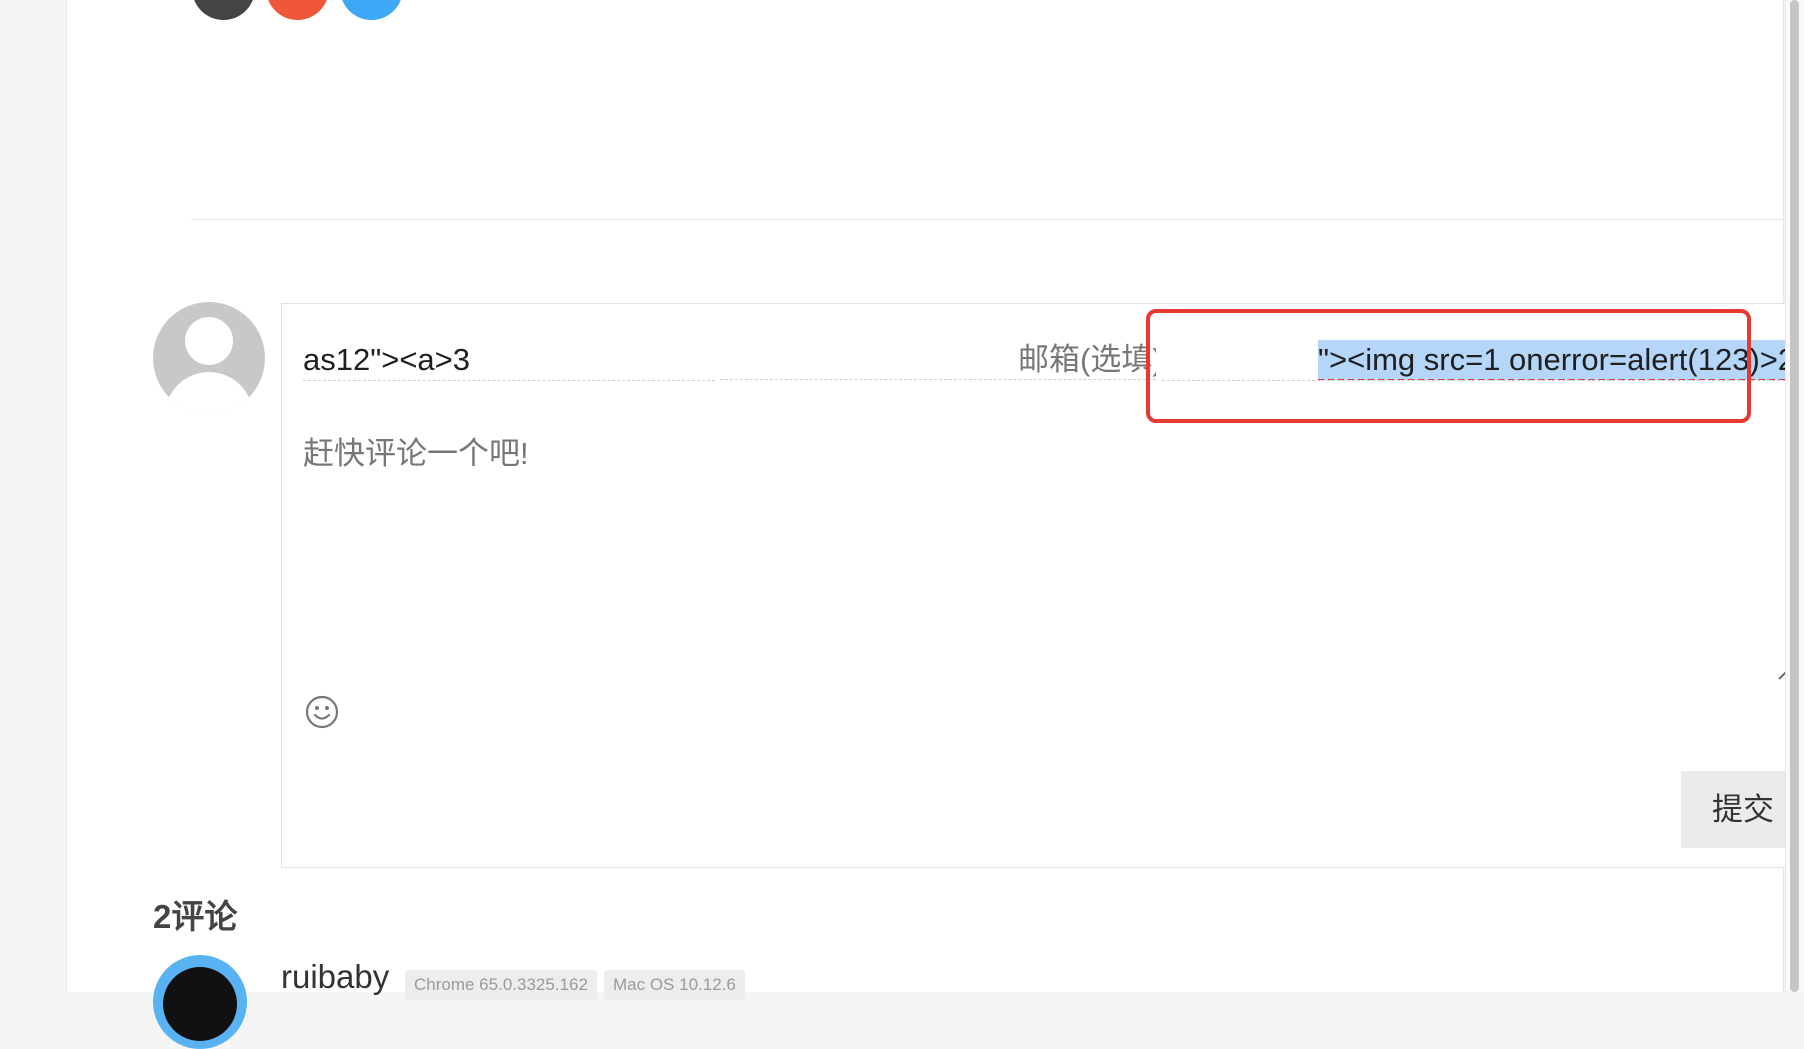 Image resolution: width=1804 pixels, height=1049 pixels. I want to click on share-icon-blue, so click(371, 10).